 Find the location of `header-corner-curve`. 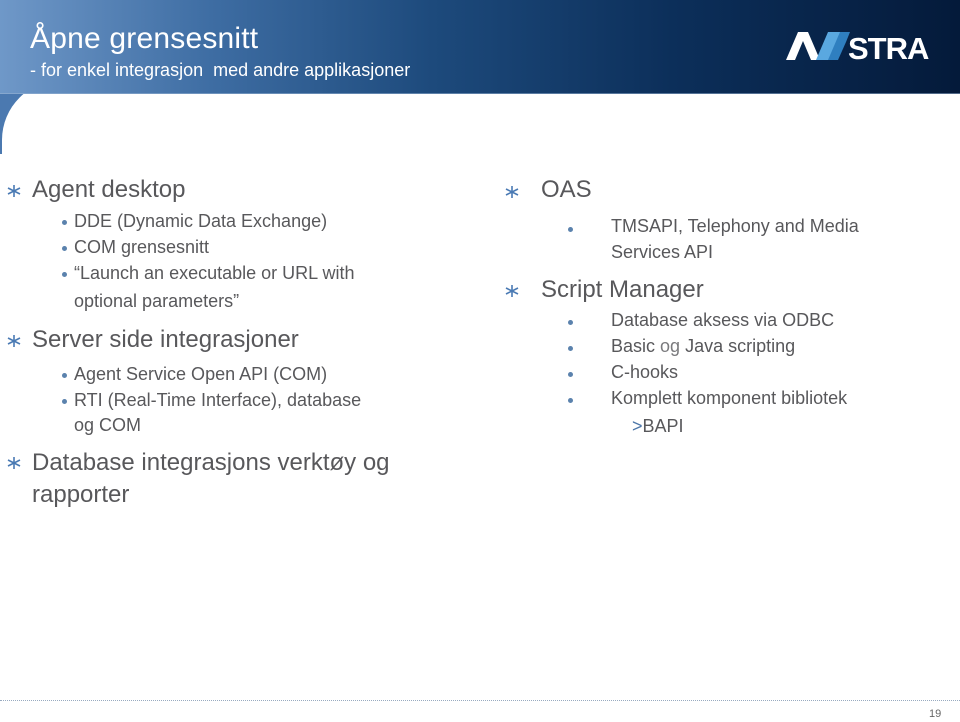

header-corner-curve is located at coordinates (30, 124).